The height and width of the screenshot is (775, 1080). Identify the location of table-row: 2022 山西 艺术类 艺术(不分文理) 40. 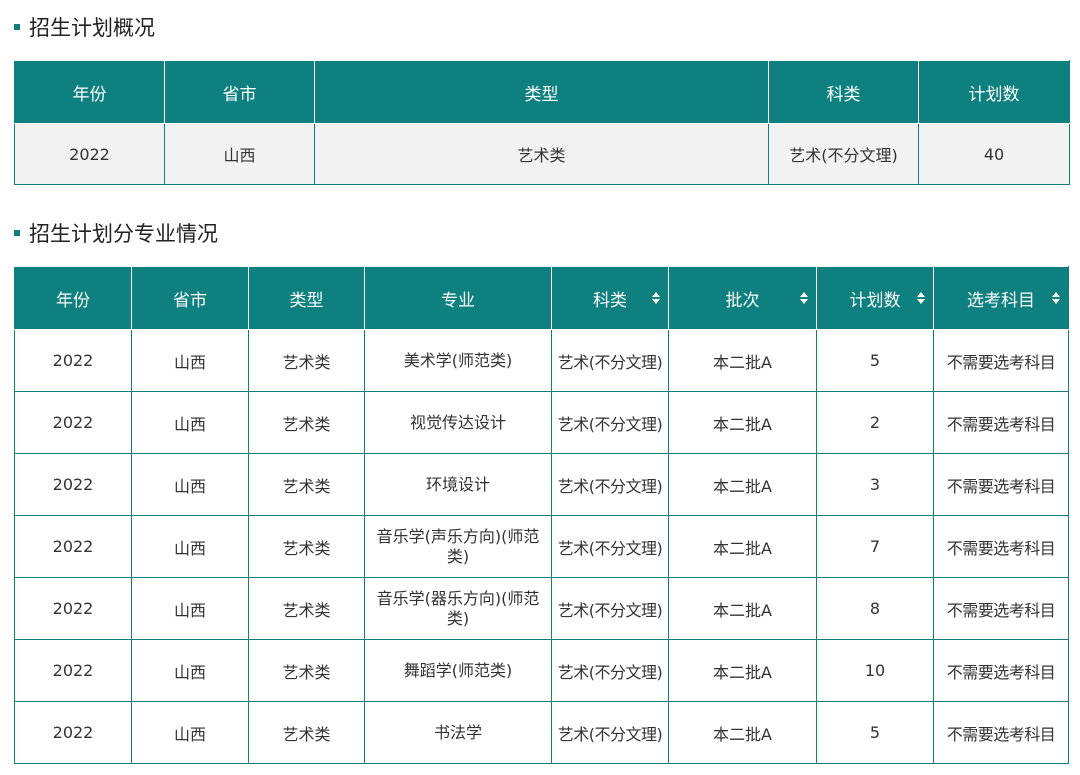
(542, 154).